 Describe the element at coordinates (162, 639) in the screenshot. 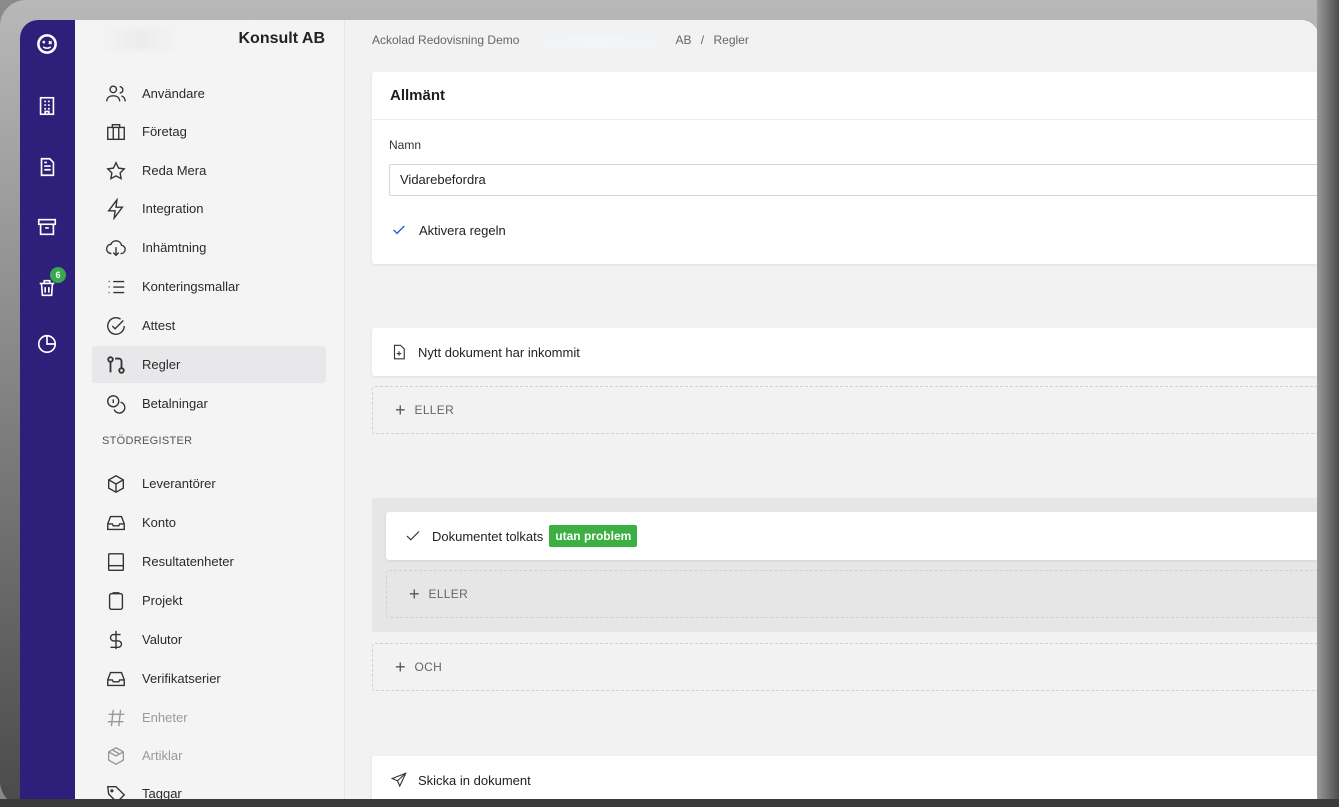

I see `sidebar-item-label: Valutor` at that location.